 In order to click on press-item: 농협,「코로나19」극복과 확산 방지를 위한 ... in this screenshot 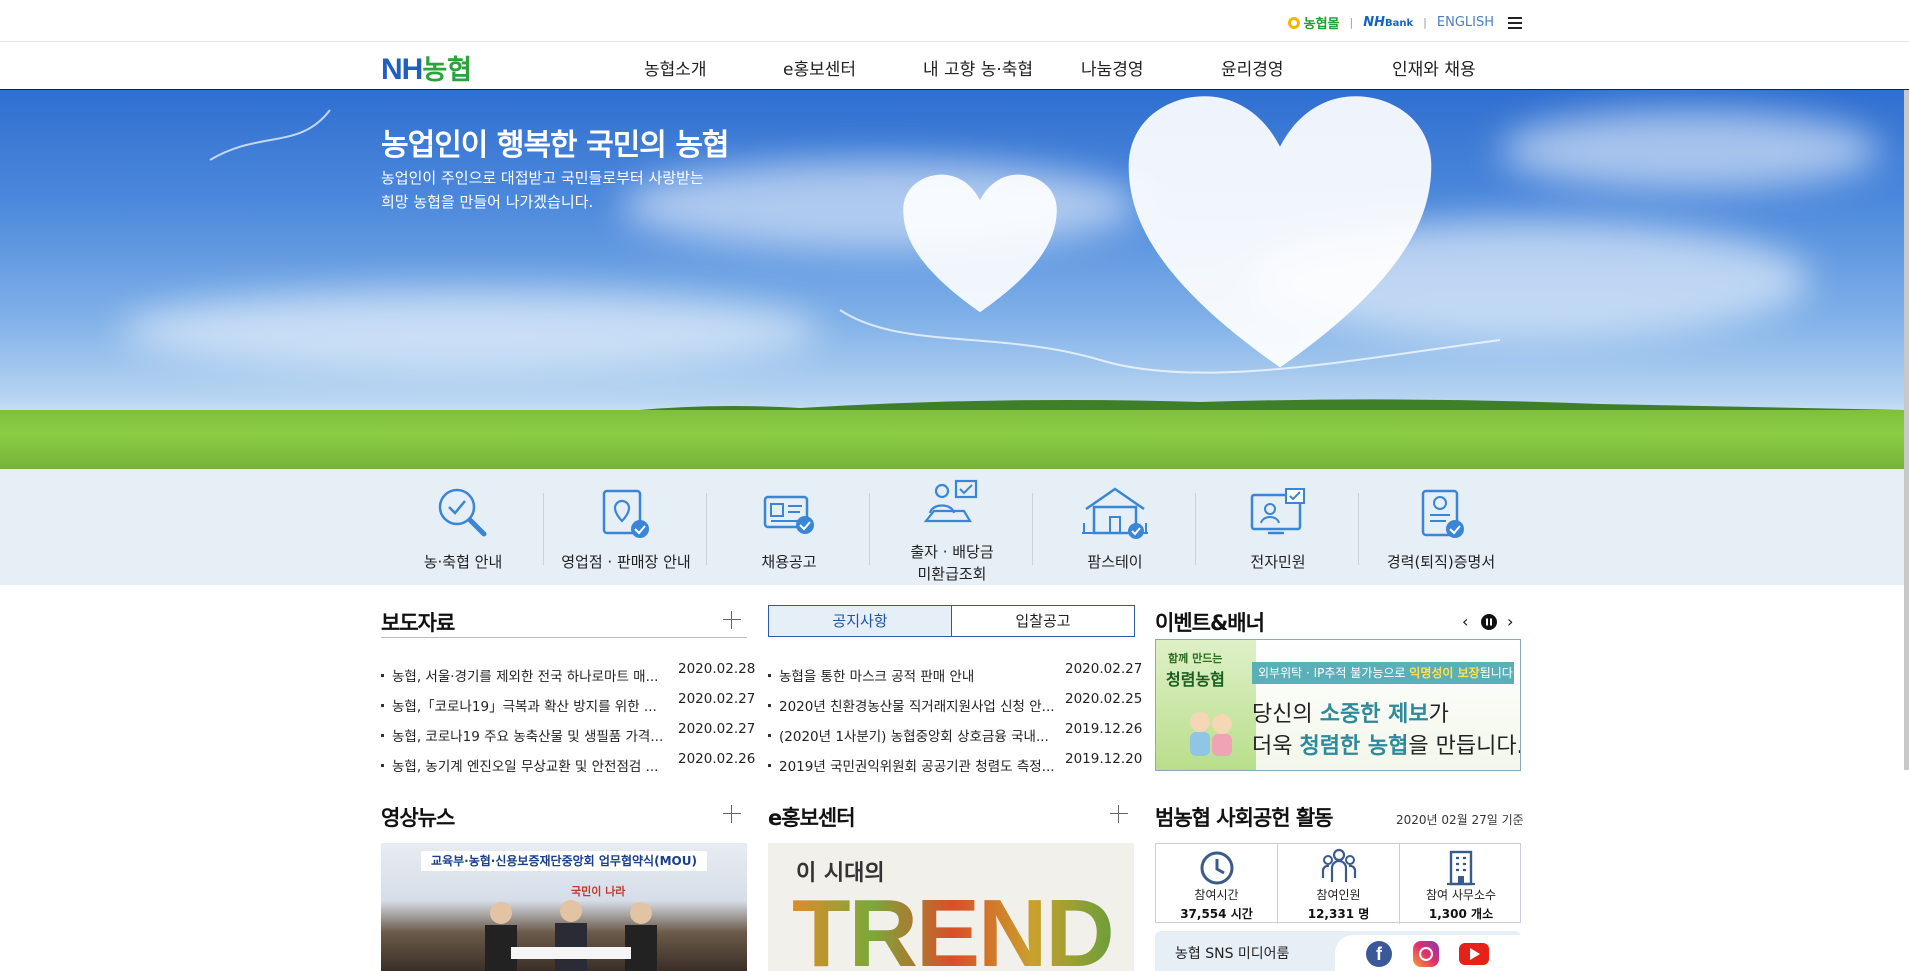, I will do `click(529, 705)`.